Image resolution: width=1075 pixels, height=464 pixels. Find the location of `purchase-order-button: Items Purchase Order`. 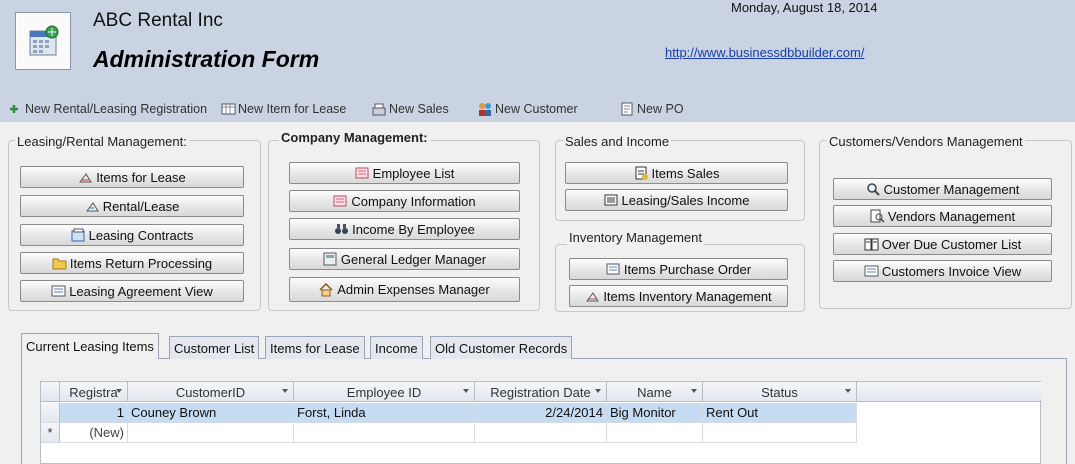

purchase-order-button: Items Purchase Order is located at coordinates (678, 269).